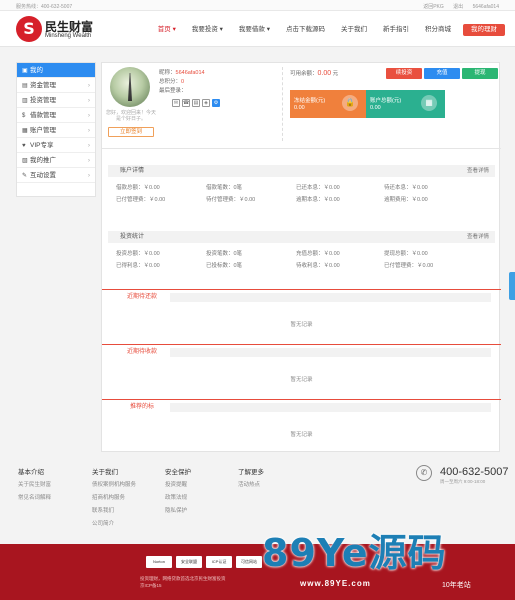  Describe the element at coordinates (114, 524) in the screenshot. I see `footer-link: 公司简介` at that location.